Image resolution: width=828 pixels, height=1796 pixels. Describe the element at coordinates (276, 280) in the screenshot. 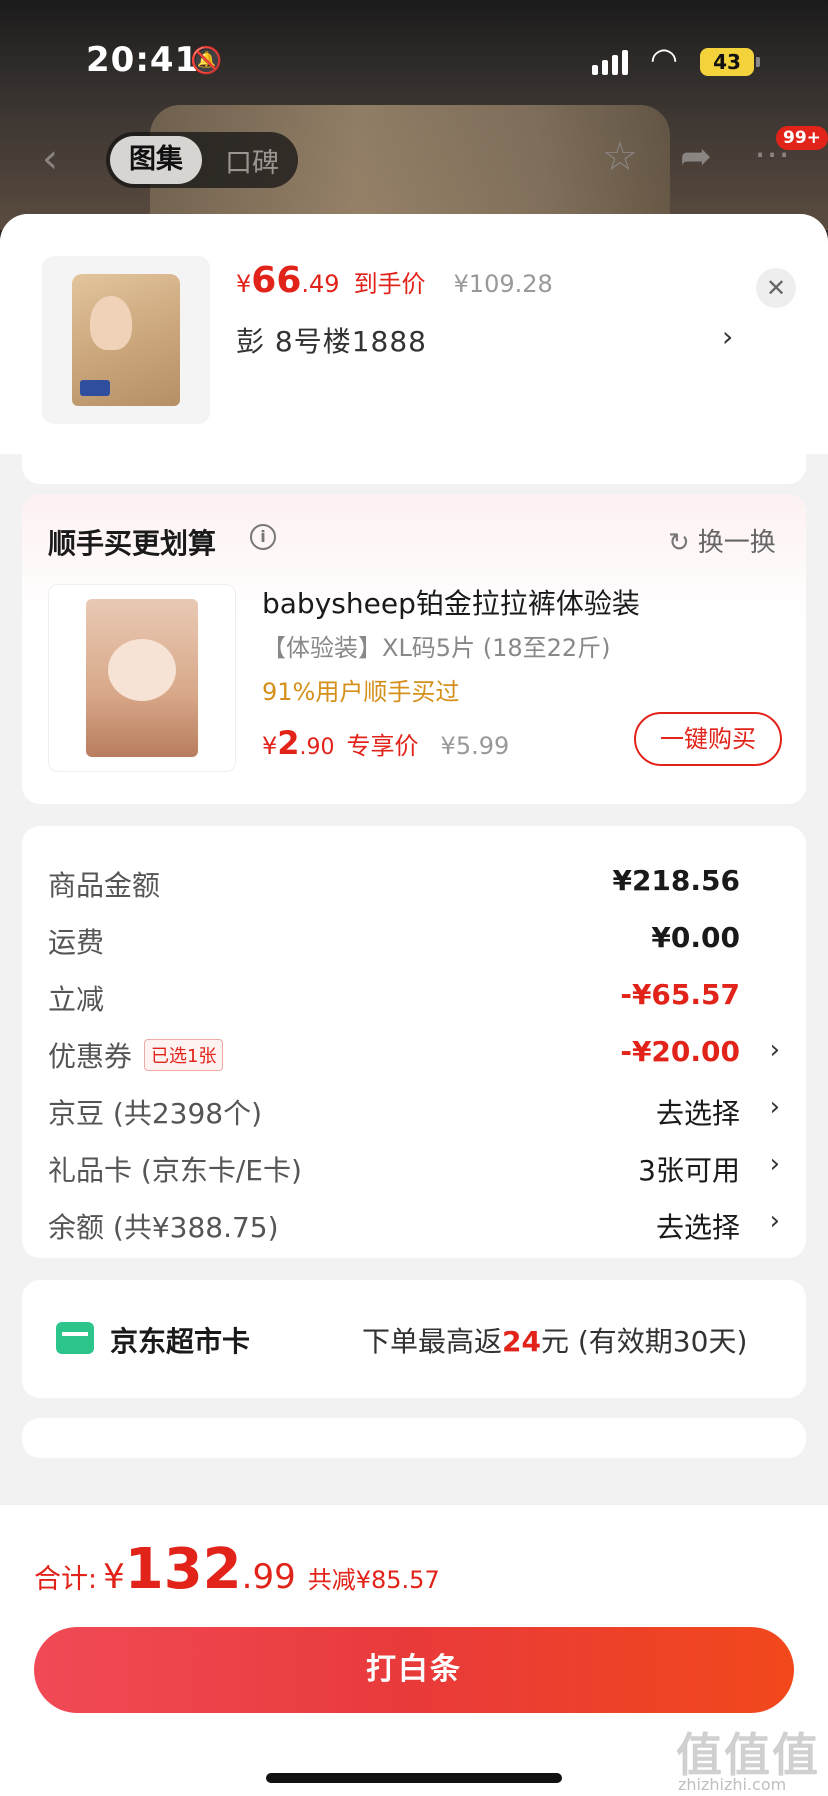

I see `price-integer: 66` at that location.